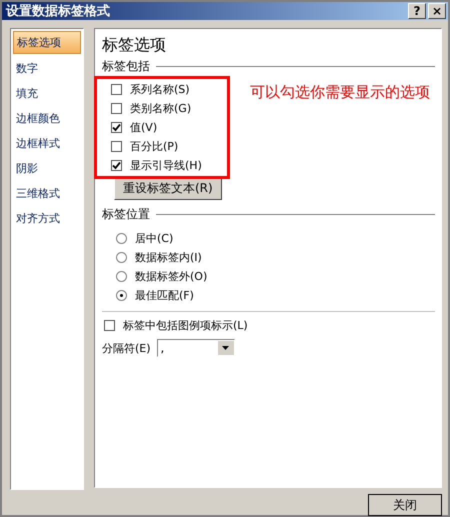 This screenshot has width=450, height=517. I want to click on checkbox-label: 显示引导线(H), so click(166, 165).